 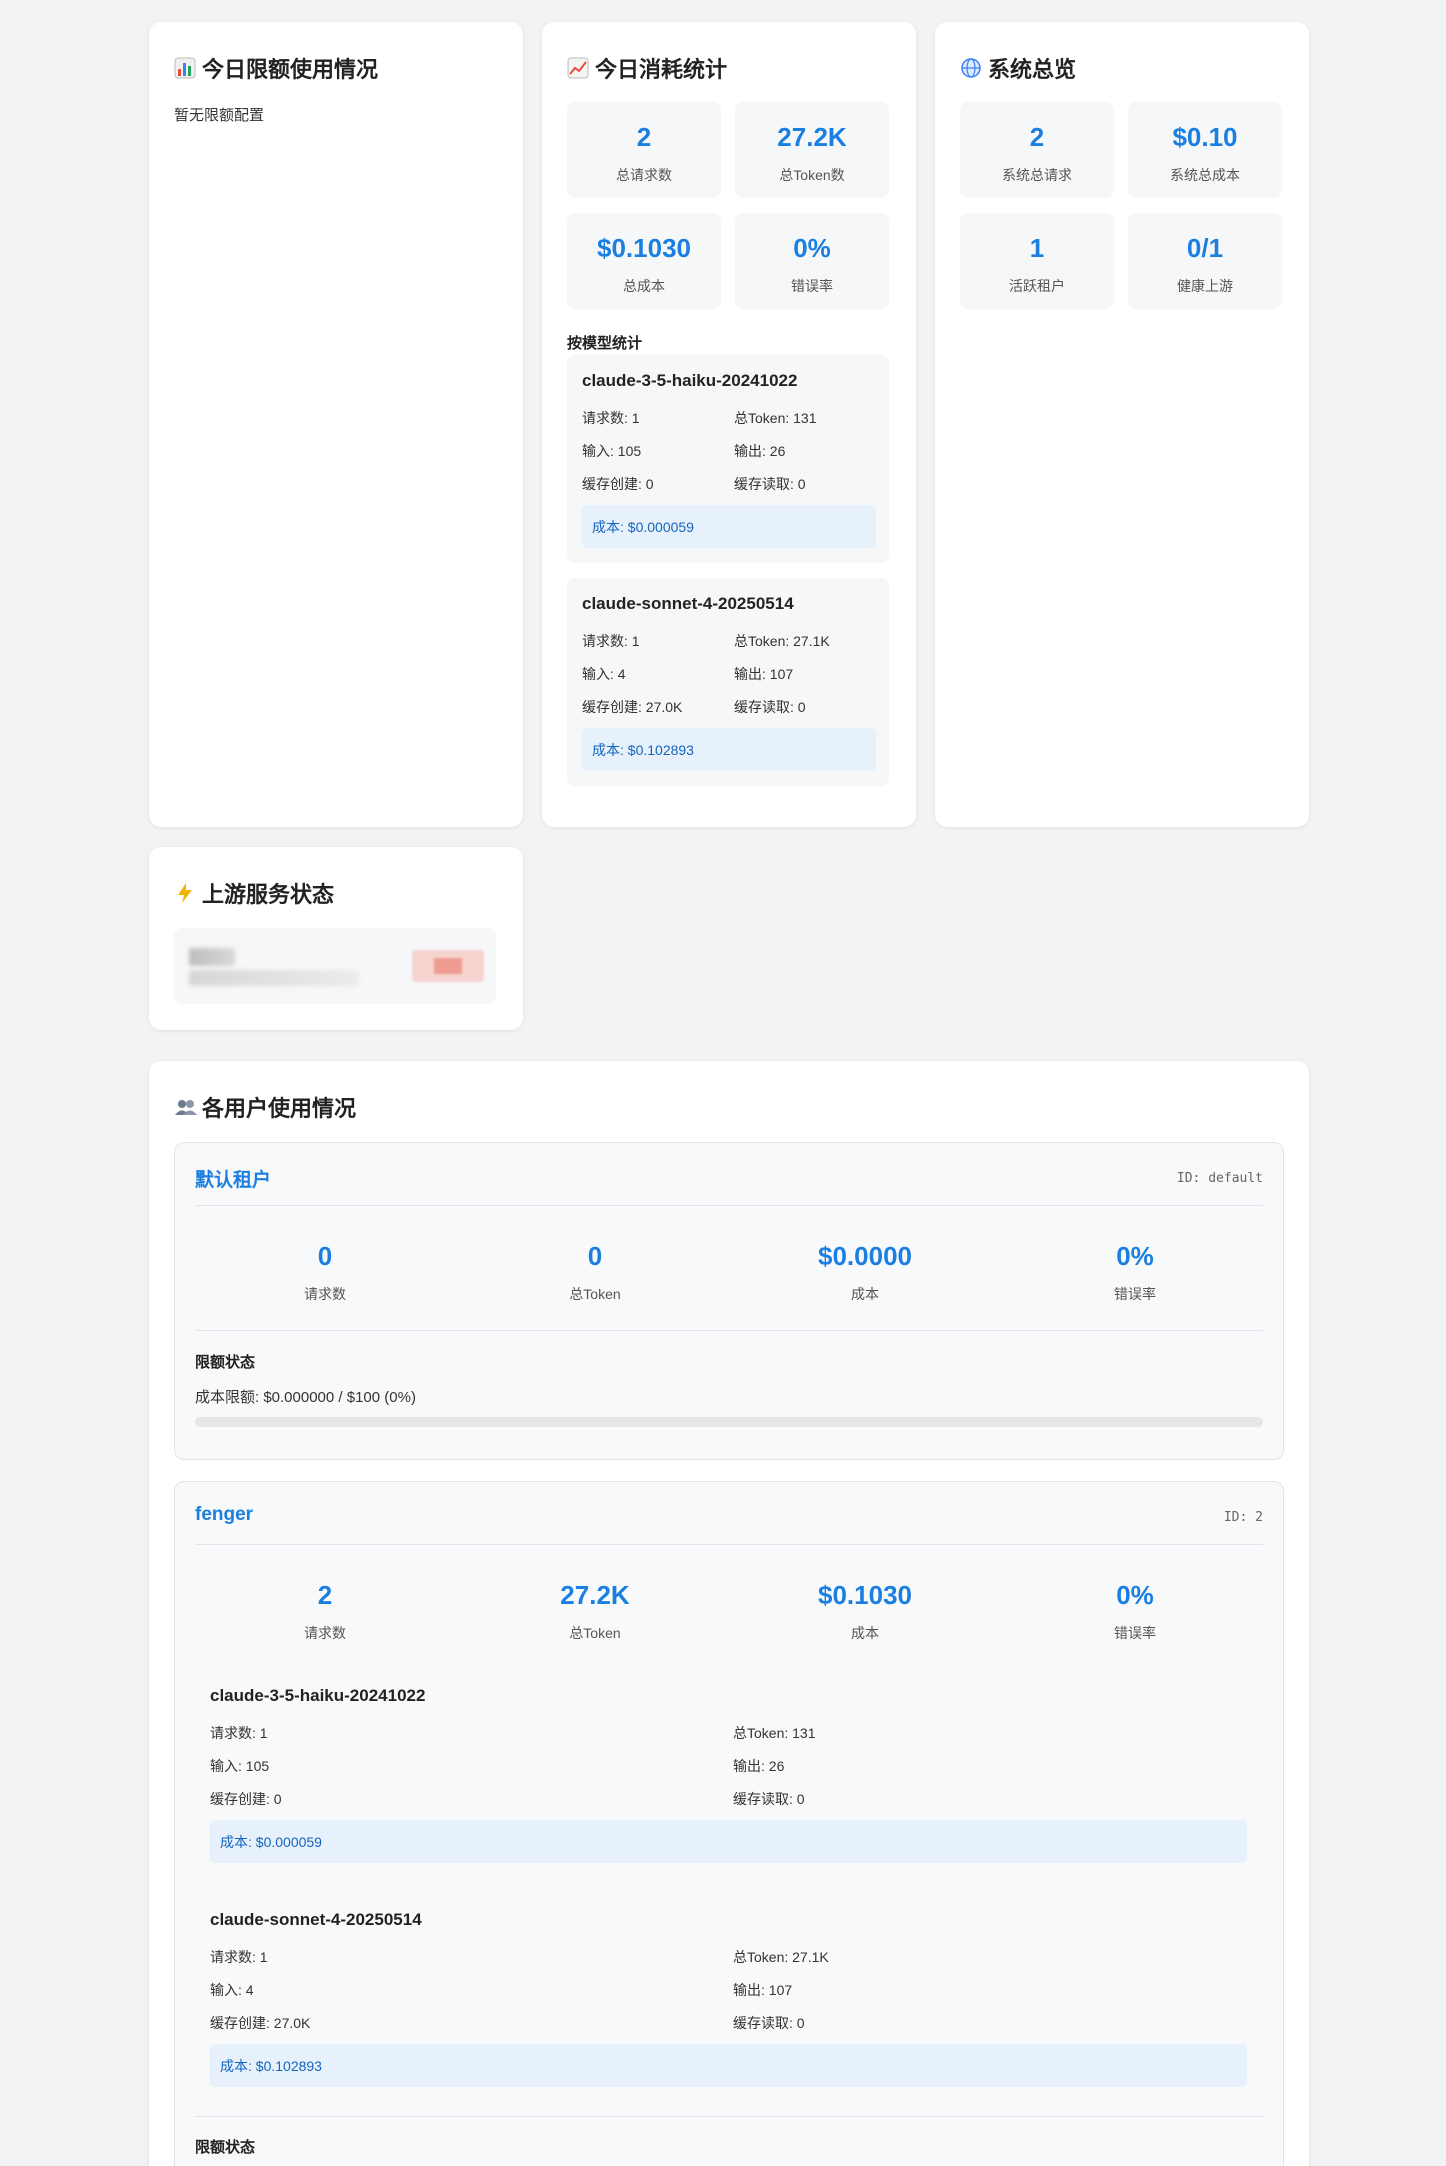 I want to click on stat-total-cost: $0.1030 总成本, so click(x=644, y=261).